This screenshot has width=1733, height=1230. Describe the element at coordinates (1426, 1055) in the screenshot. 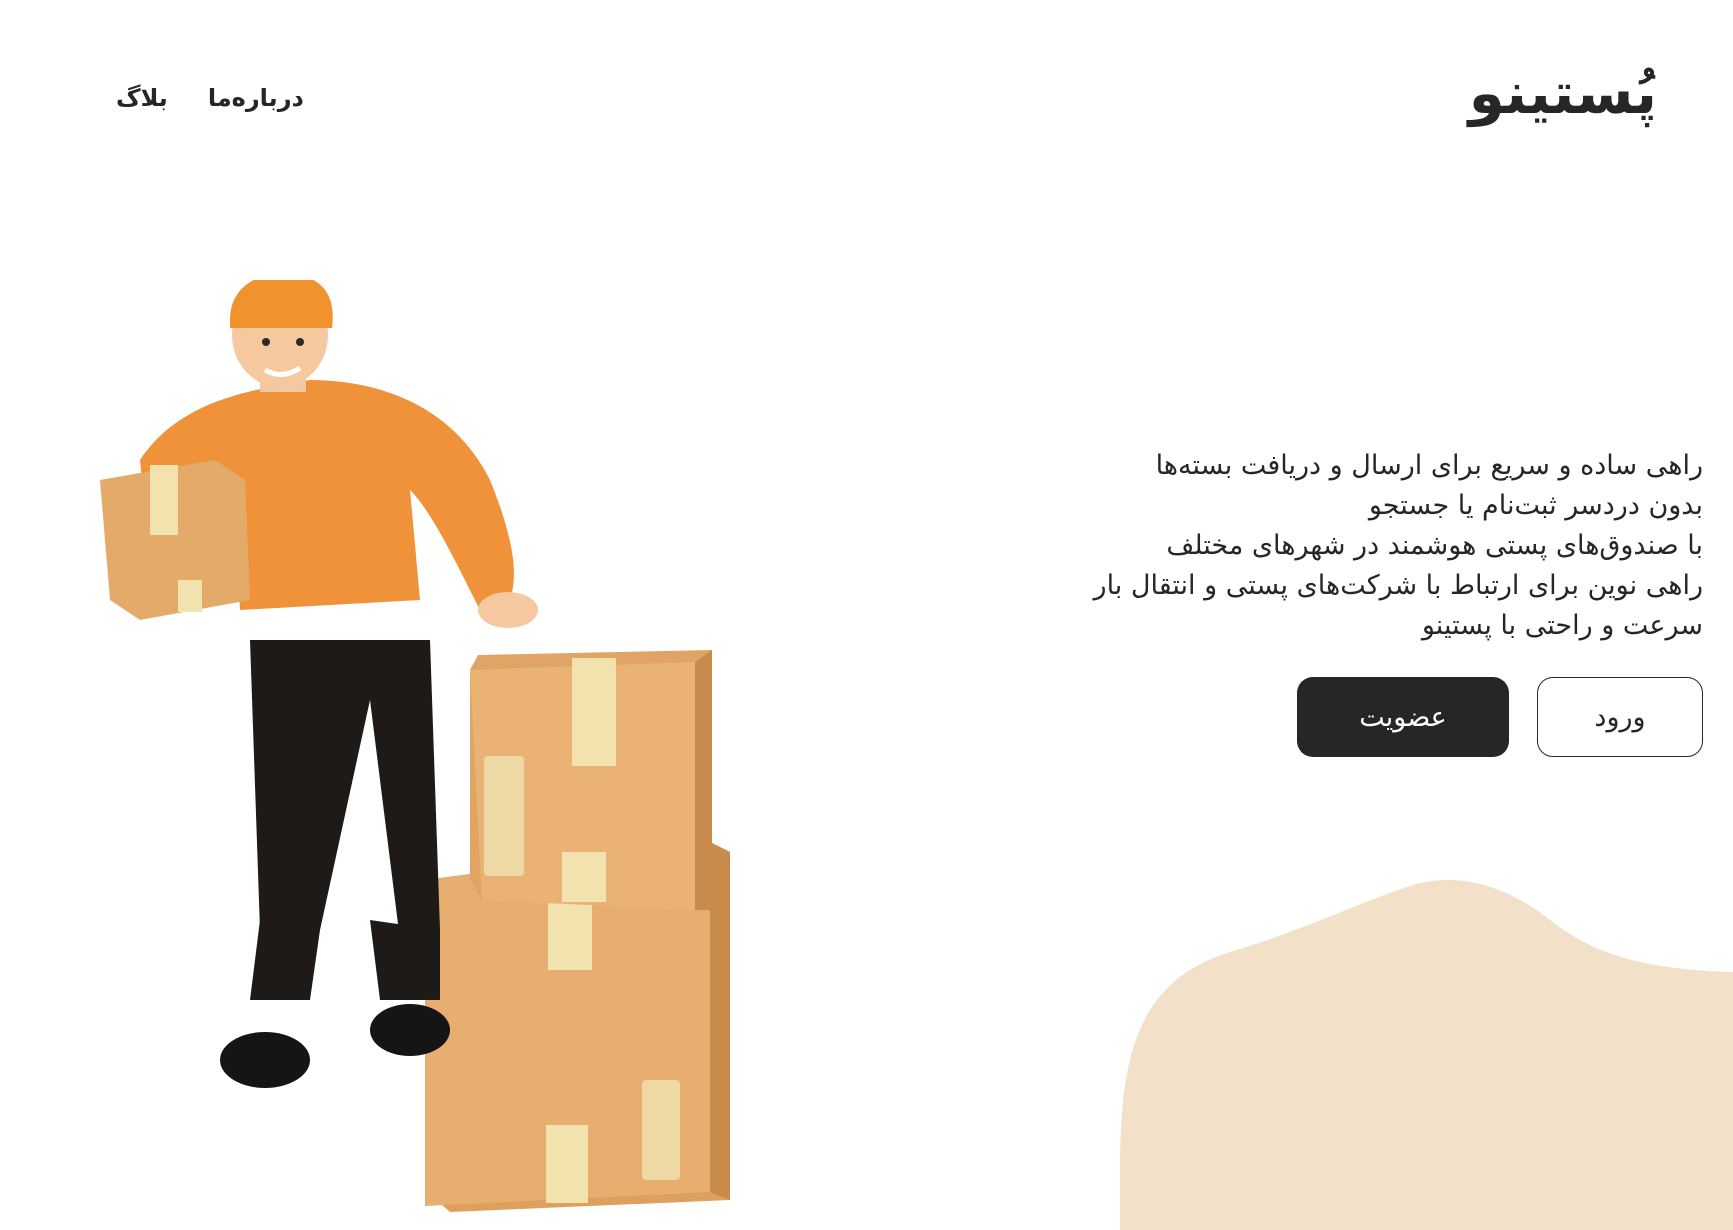

I see `decorative-blob` at that location.